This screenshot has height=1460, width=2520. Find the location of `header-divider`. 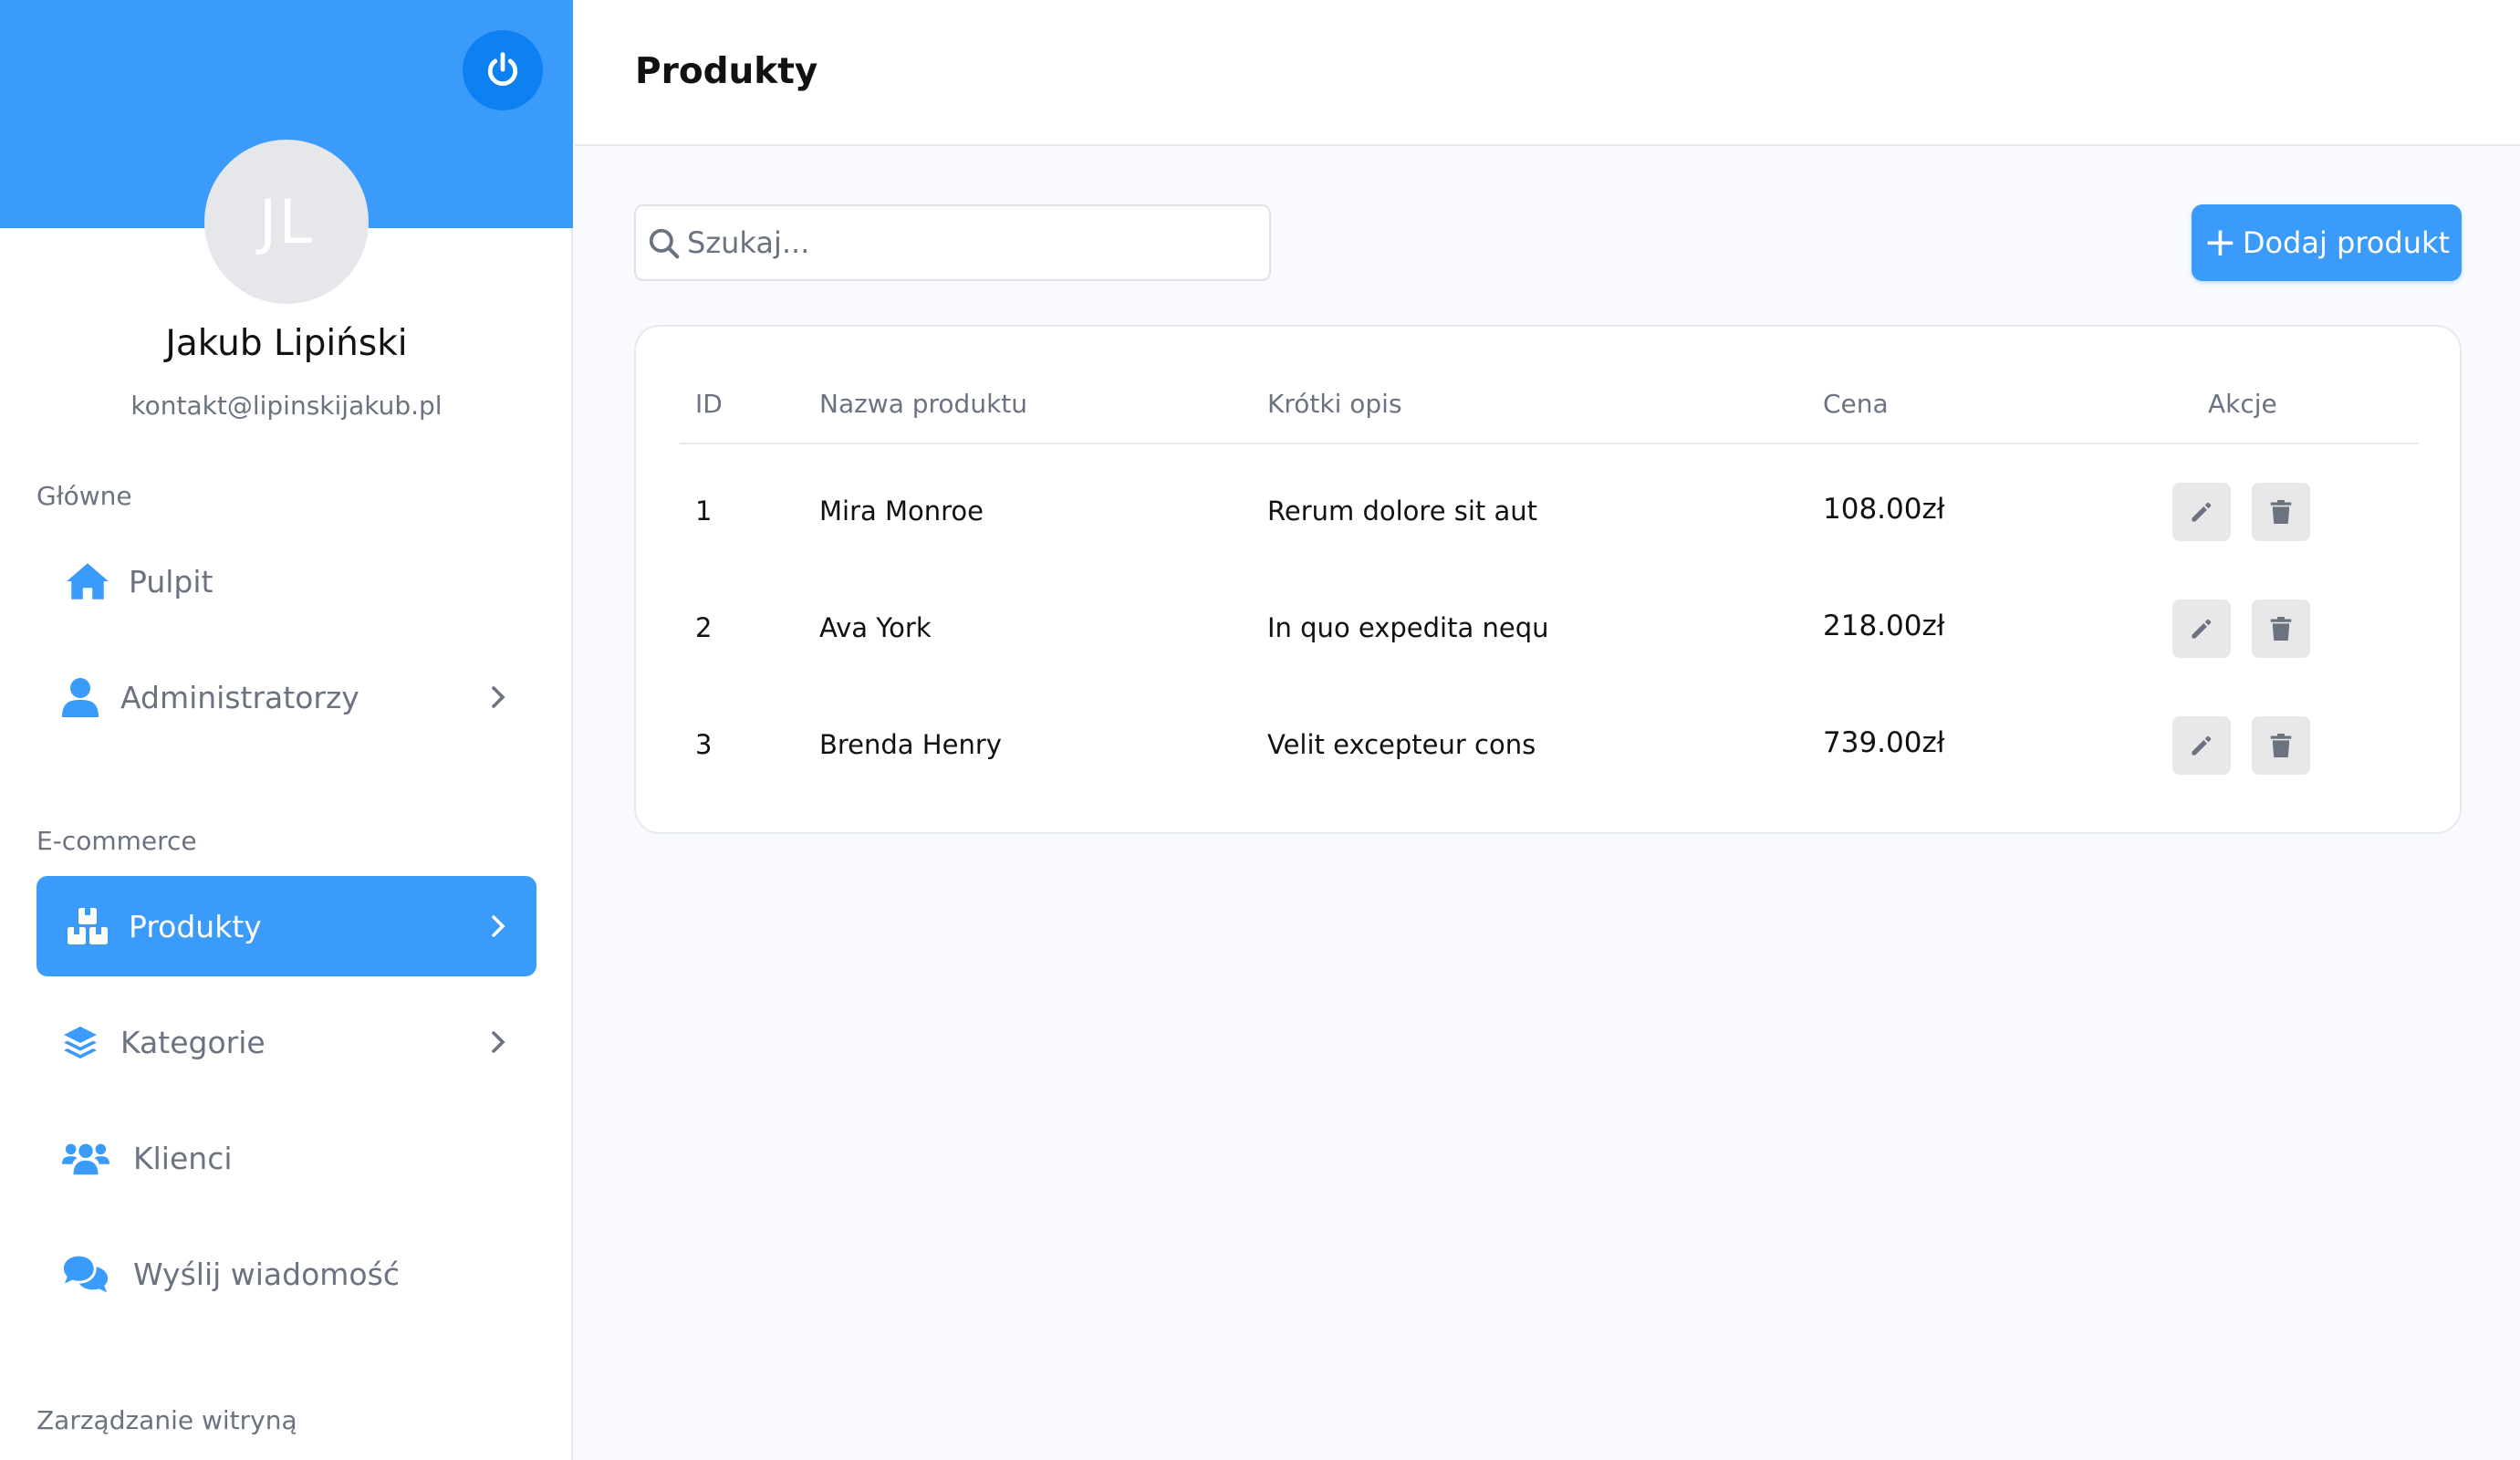

header-divider is located at coordinates (1549, 443).